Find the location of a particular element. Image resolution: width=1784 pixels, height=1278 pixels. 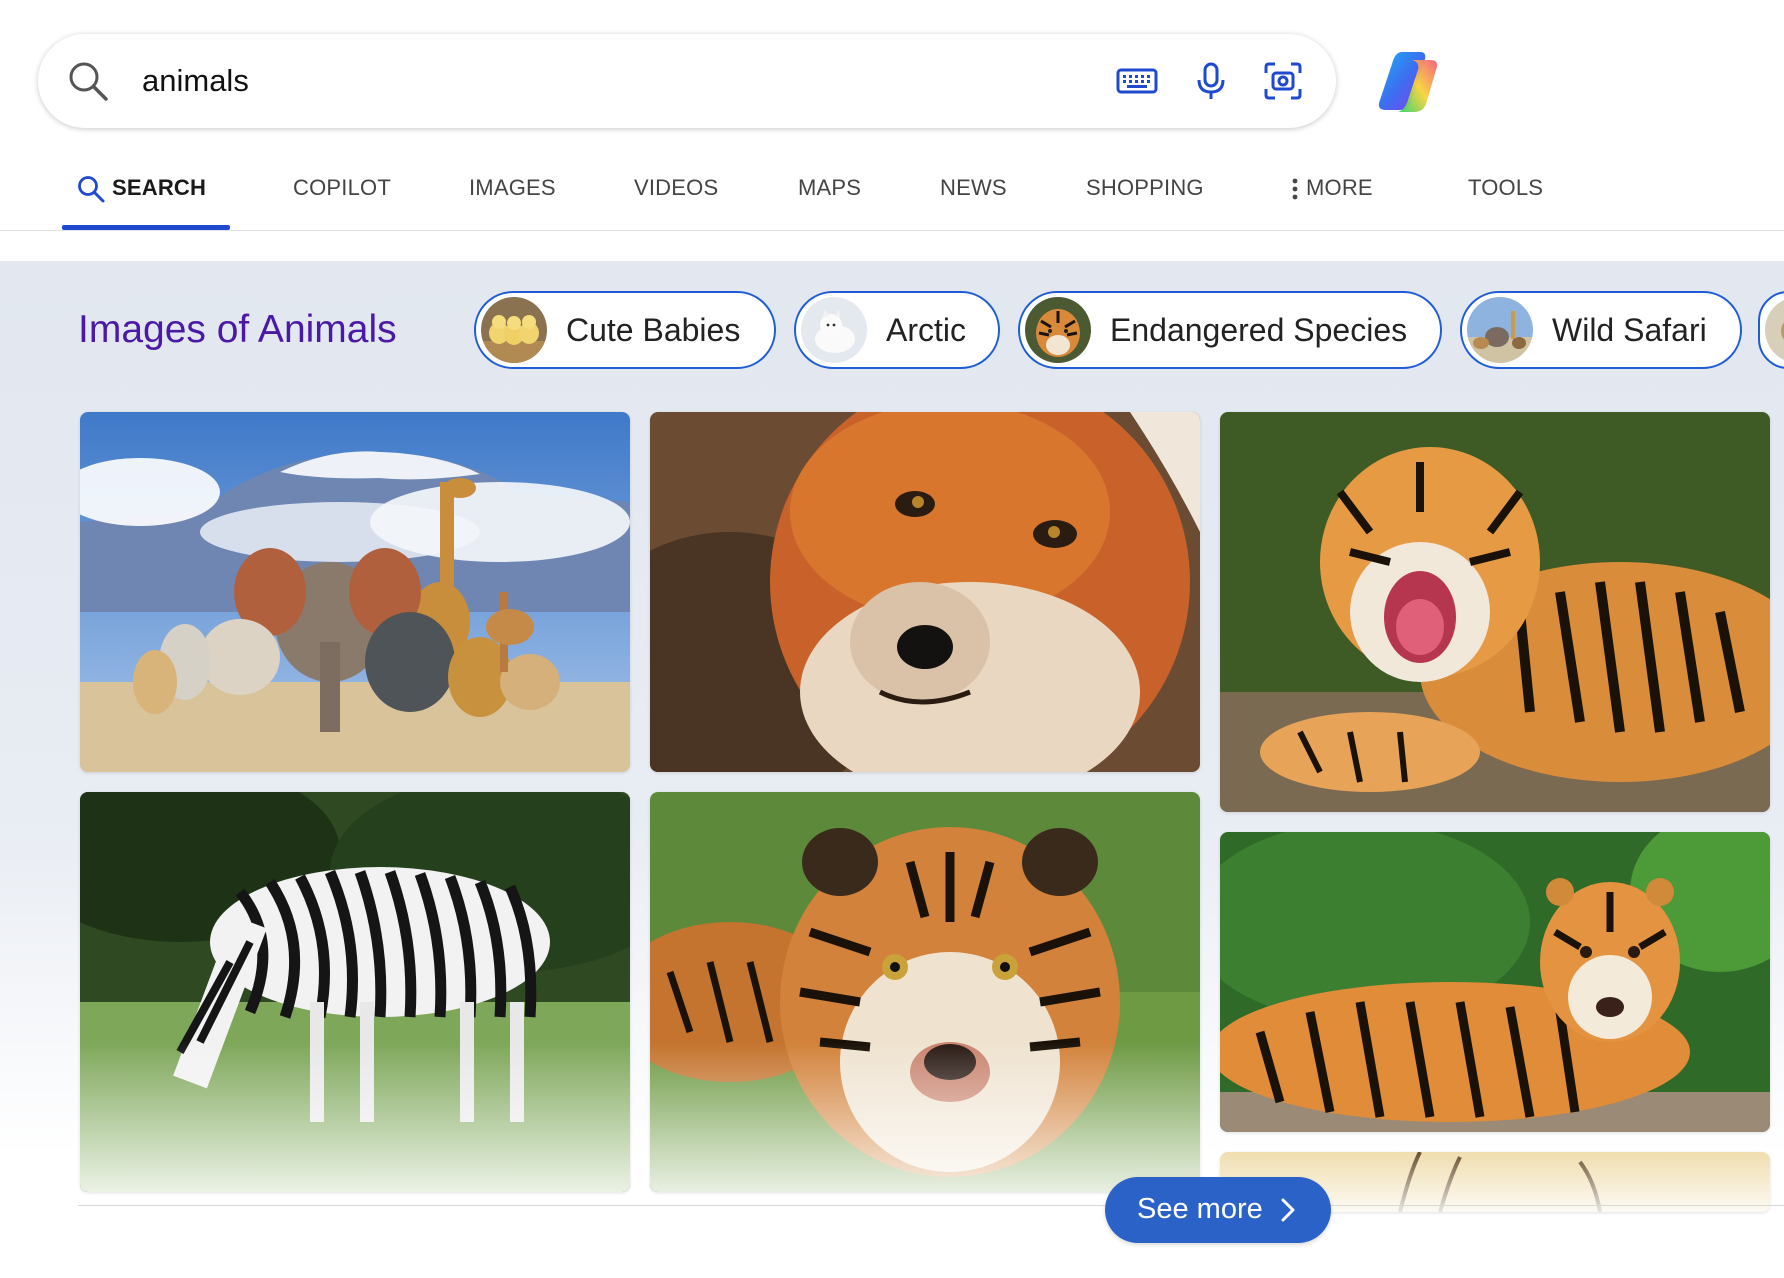

see-more-button: See more is located at coordinates (1218, 1210).